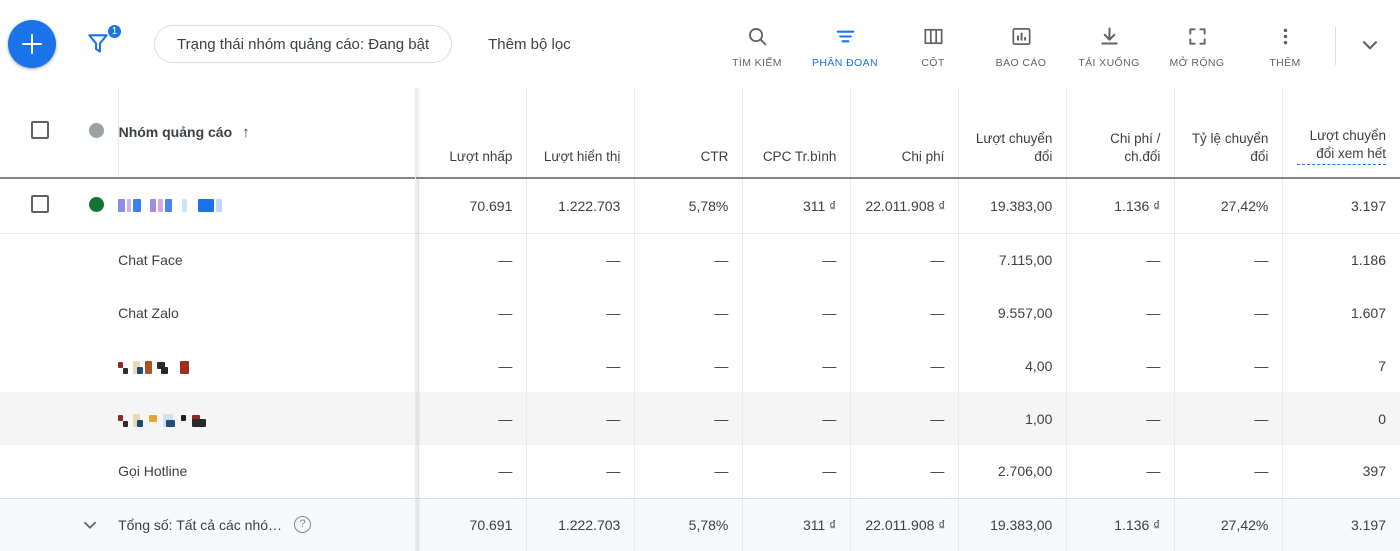 The width and height of the screenshot is (1400, 551). Describe the element at coordinates (700, 471) in the screenshot. I see `table-row: Gọi Hotline — — — — — 2.706,00 — — 397` at that location.